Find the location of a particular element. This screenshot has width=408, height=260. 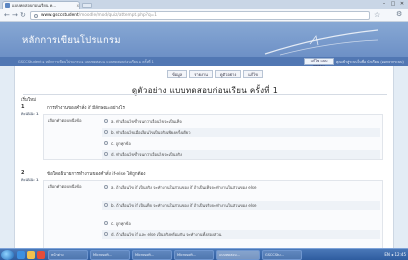

quiz-tabs: ข้อมูล รายงาน ดูตัวอย่าง แก้ไข is located at coordinates (215, 74).